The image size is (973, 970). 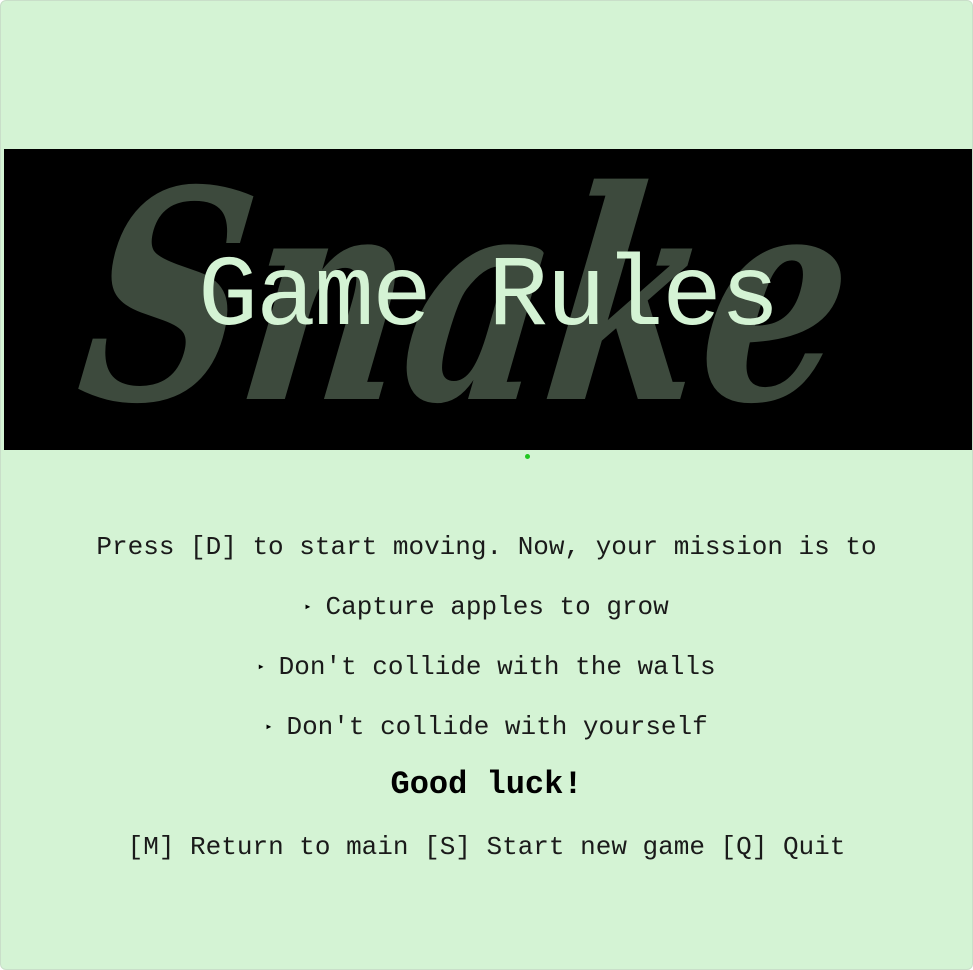 What do you see at coordinates (497, 607) in the screenshot?
I see `rule-item-text: Capture apples to grow` at bounding box center [497, 607].